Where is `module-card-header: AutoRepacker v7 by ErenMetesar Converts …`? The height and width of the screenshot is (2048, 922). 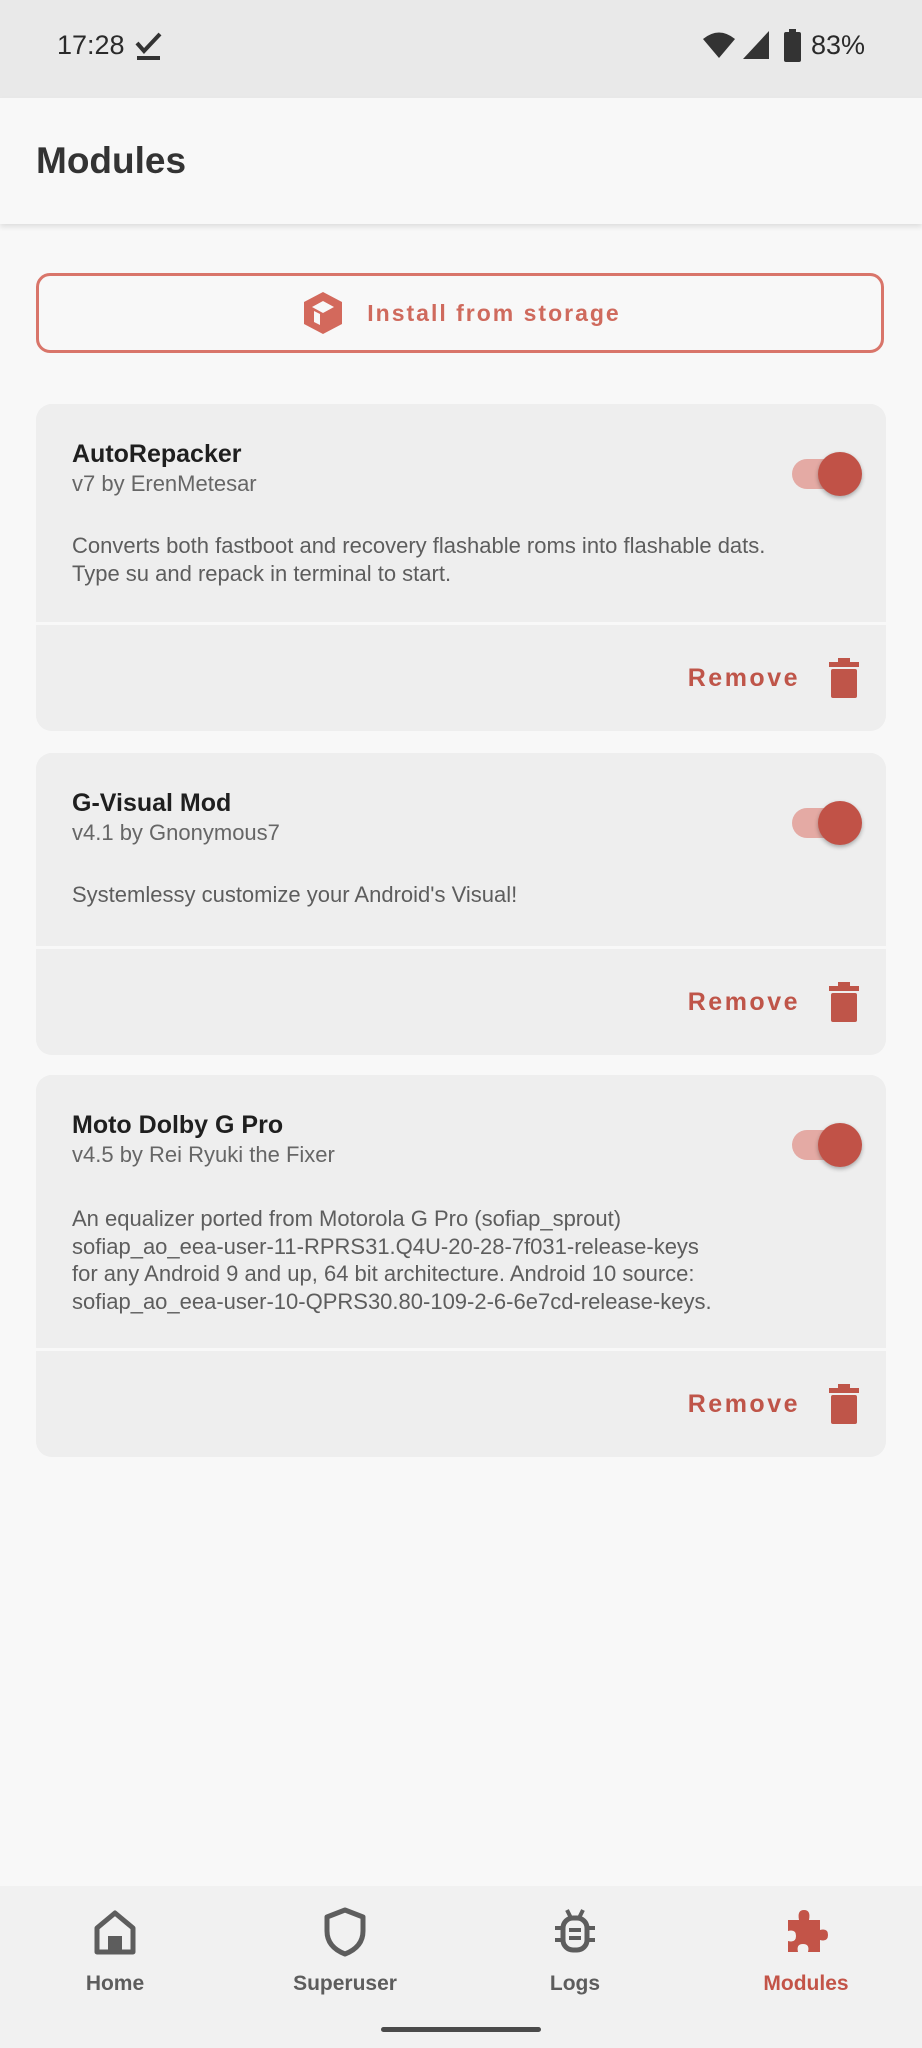 module-card-header: AutoRepacker v7 by ErenMetesar Converts … is located at coordinates (461, 513).